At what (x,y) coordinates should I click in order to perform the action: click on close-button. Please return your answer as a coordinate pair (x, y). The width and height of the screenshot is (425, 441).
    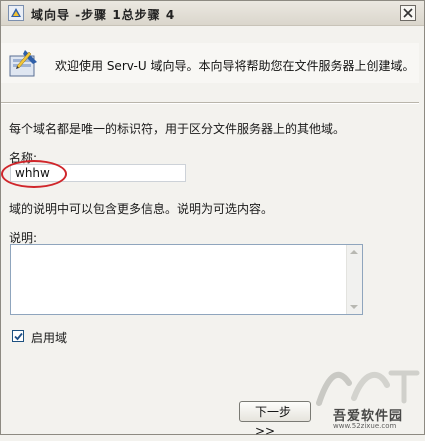
    Looking at the image, I should click on (408, 13).